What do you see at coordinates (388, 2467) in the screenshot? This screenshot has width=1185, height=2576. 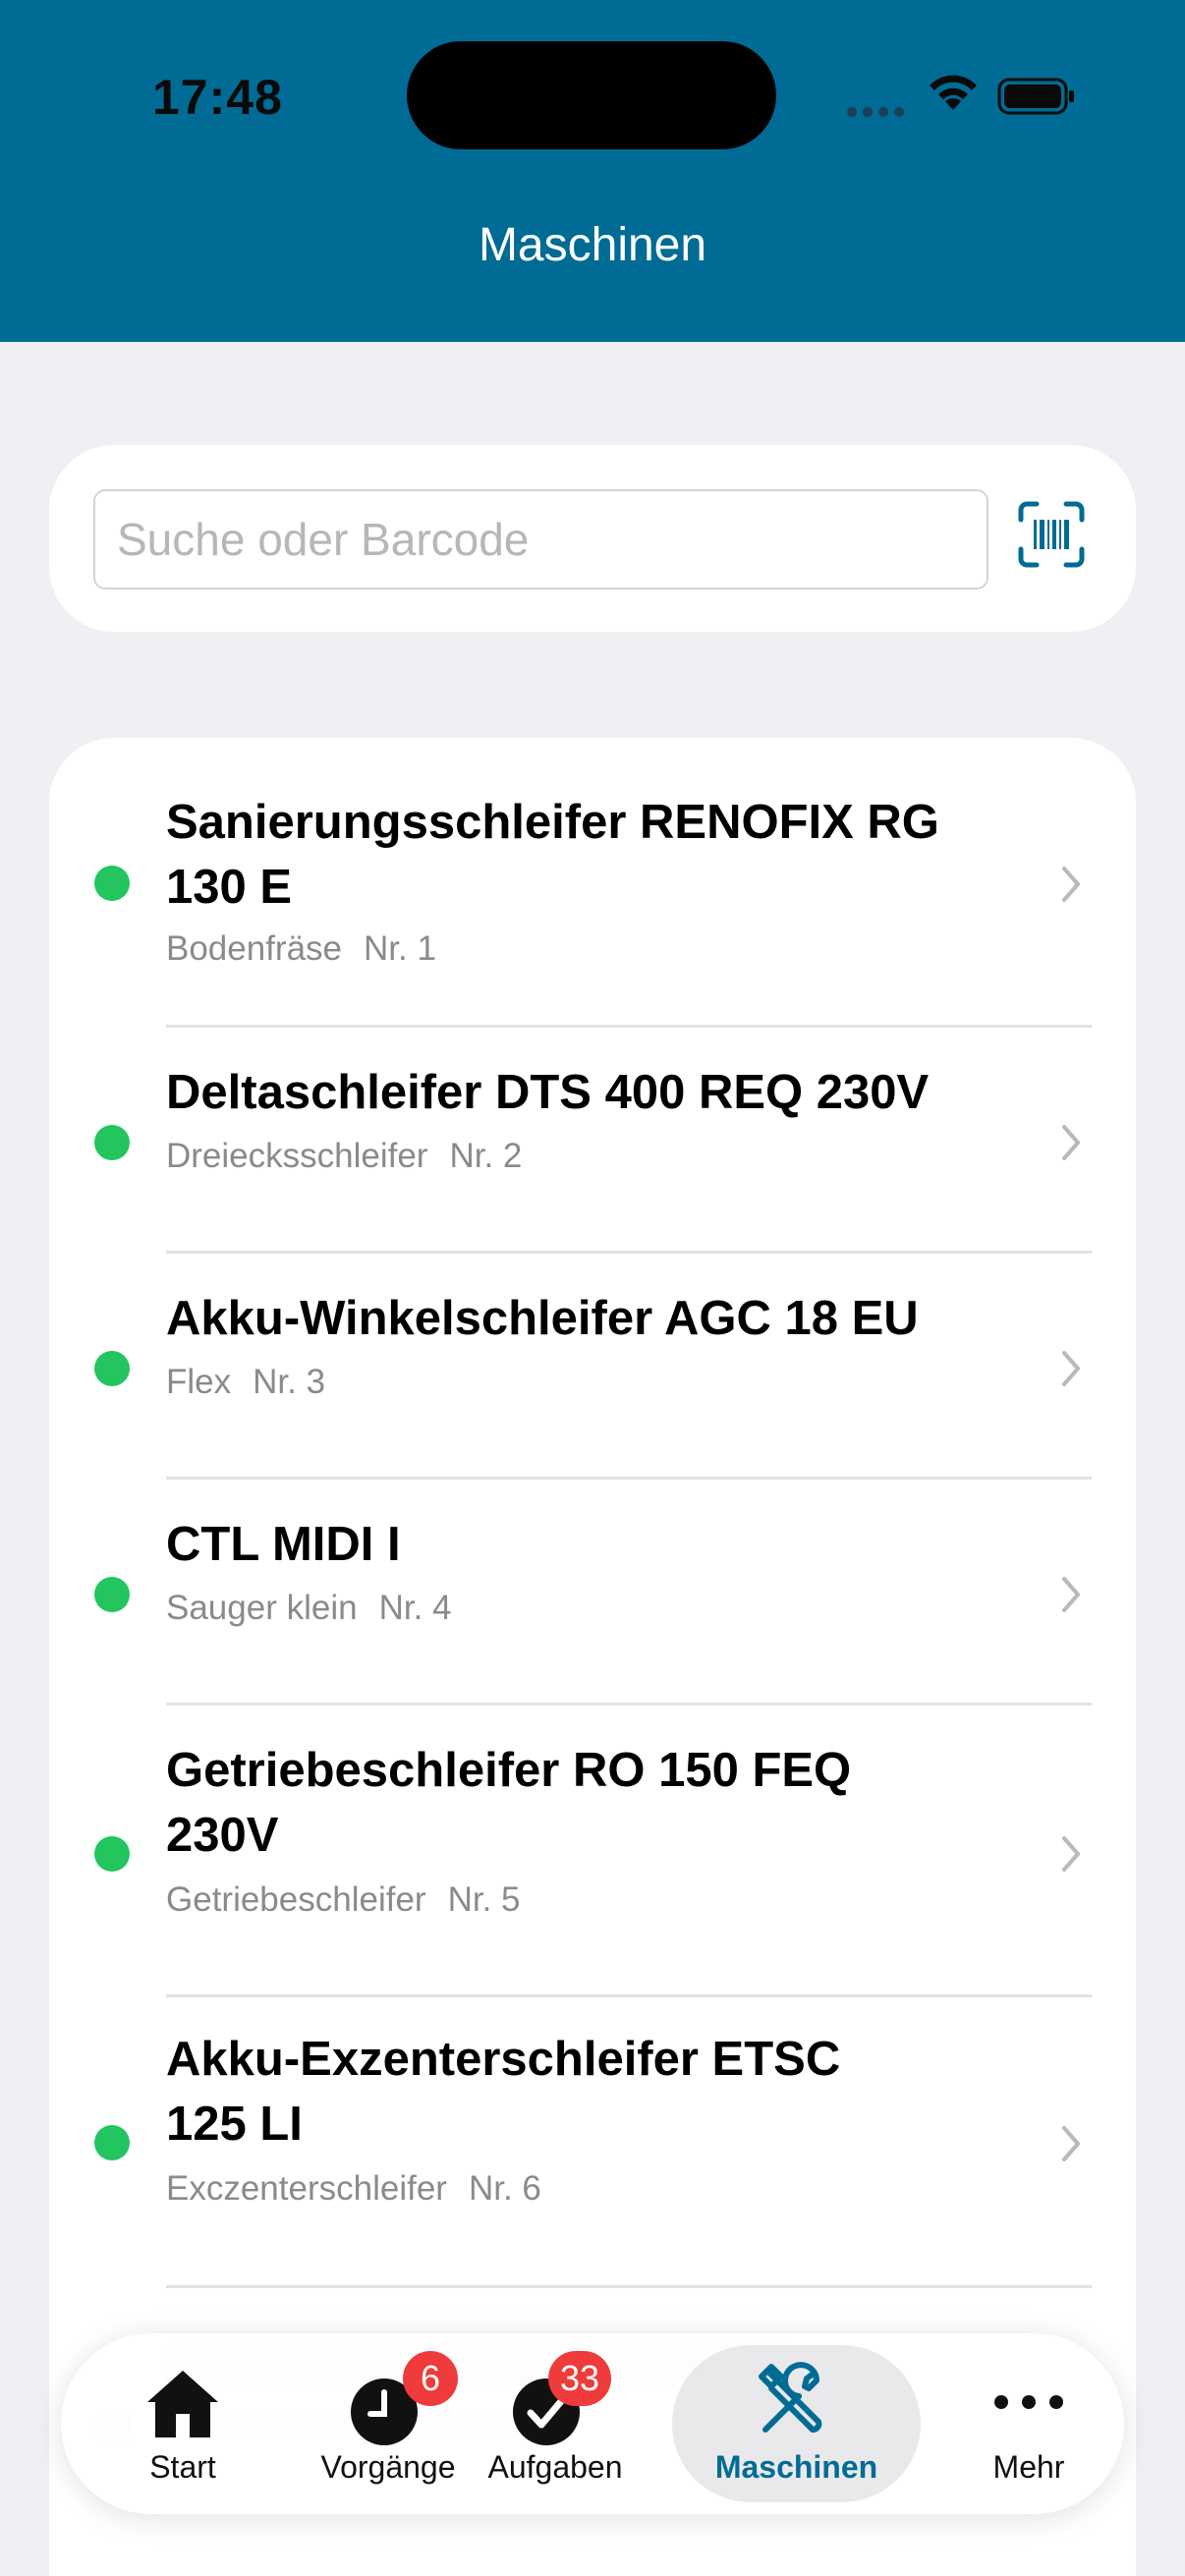 I see `tab-label: Vorgänge` at bounding box center [388, 2467].